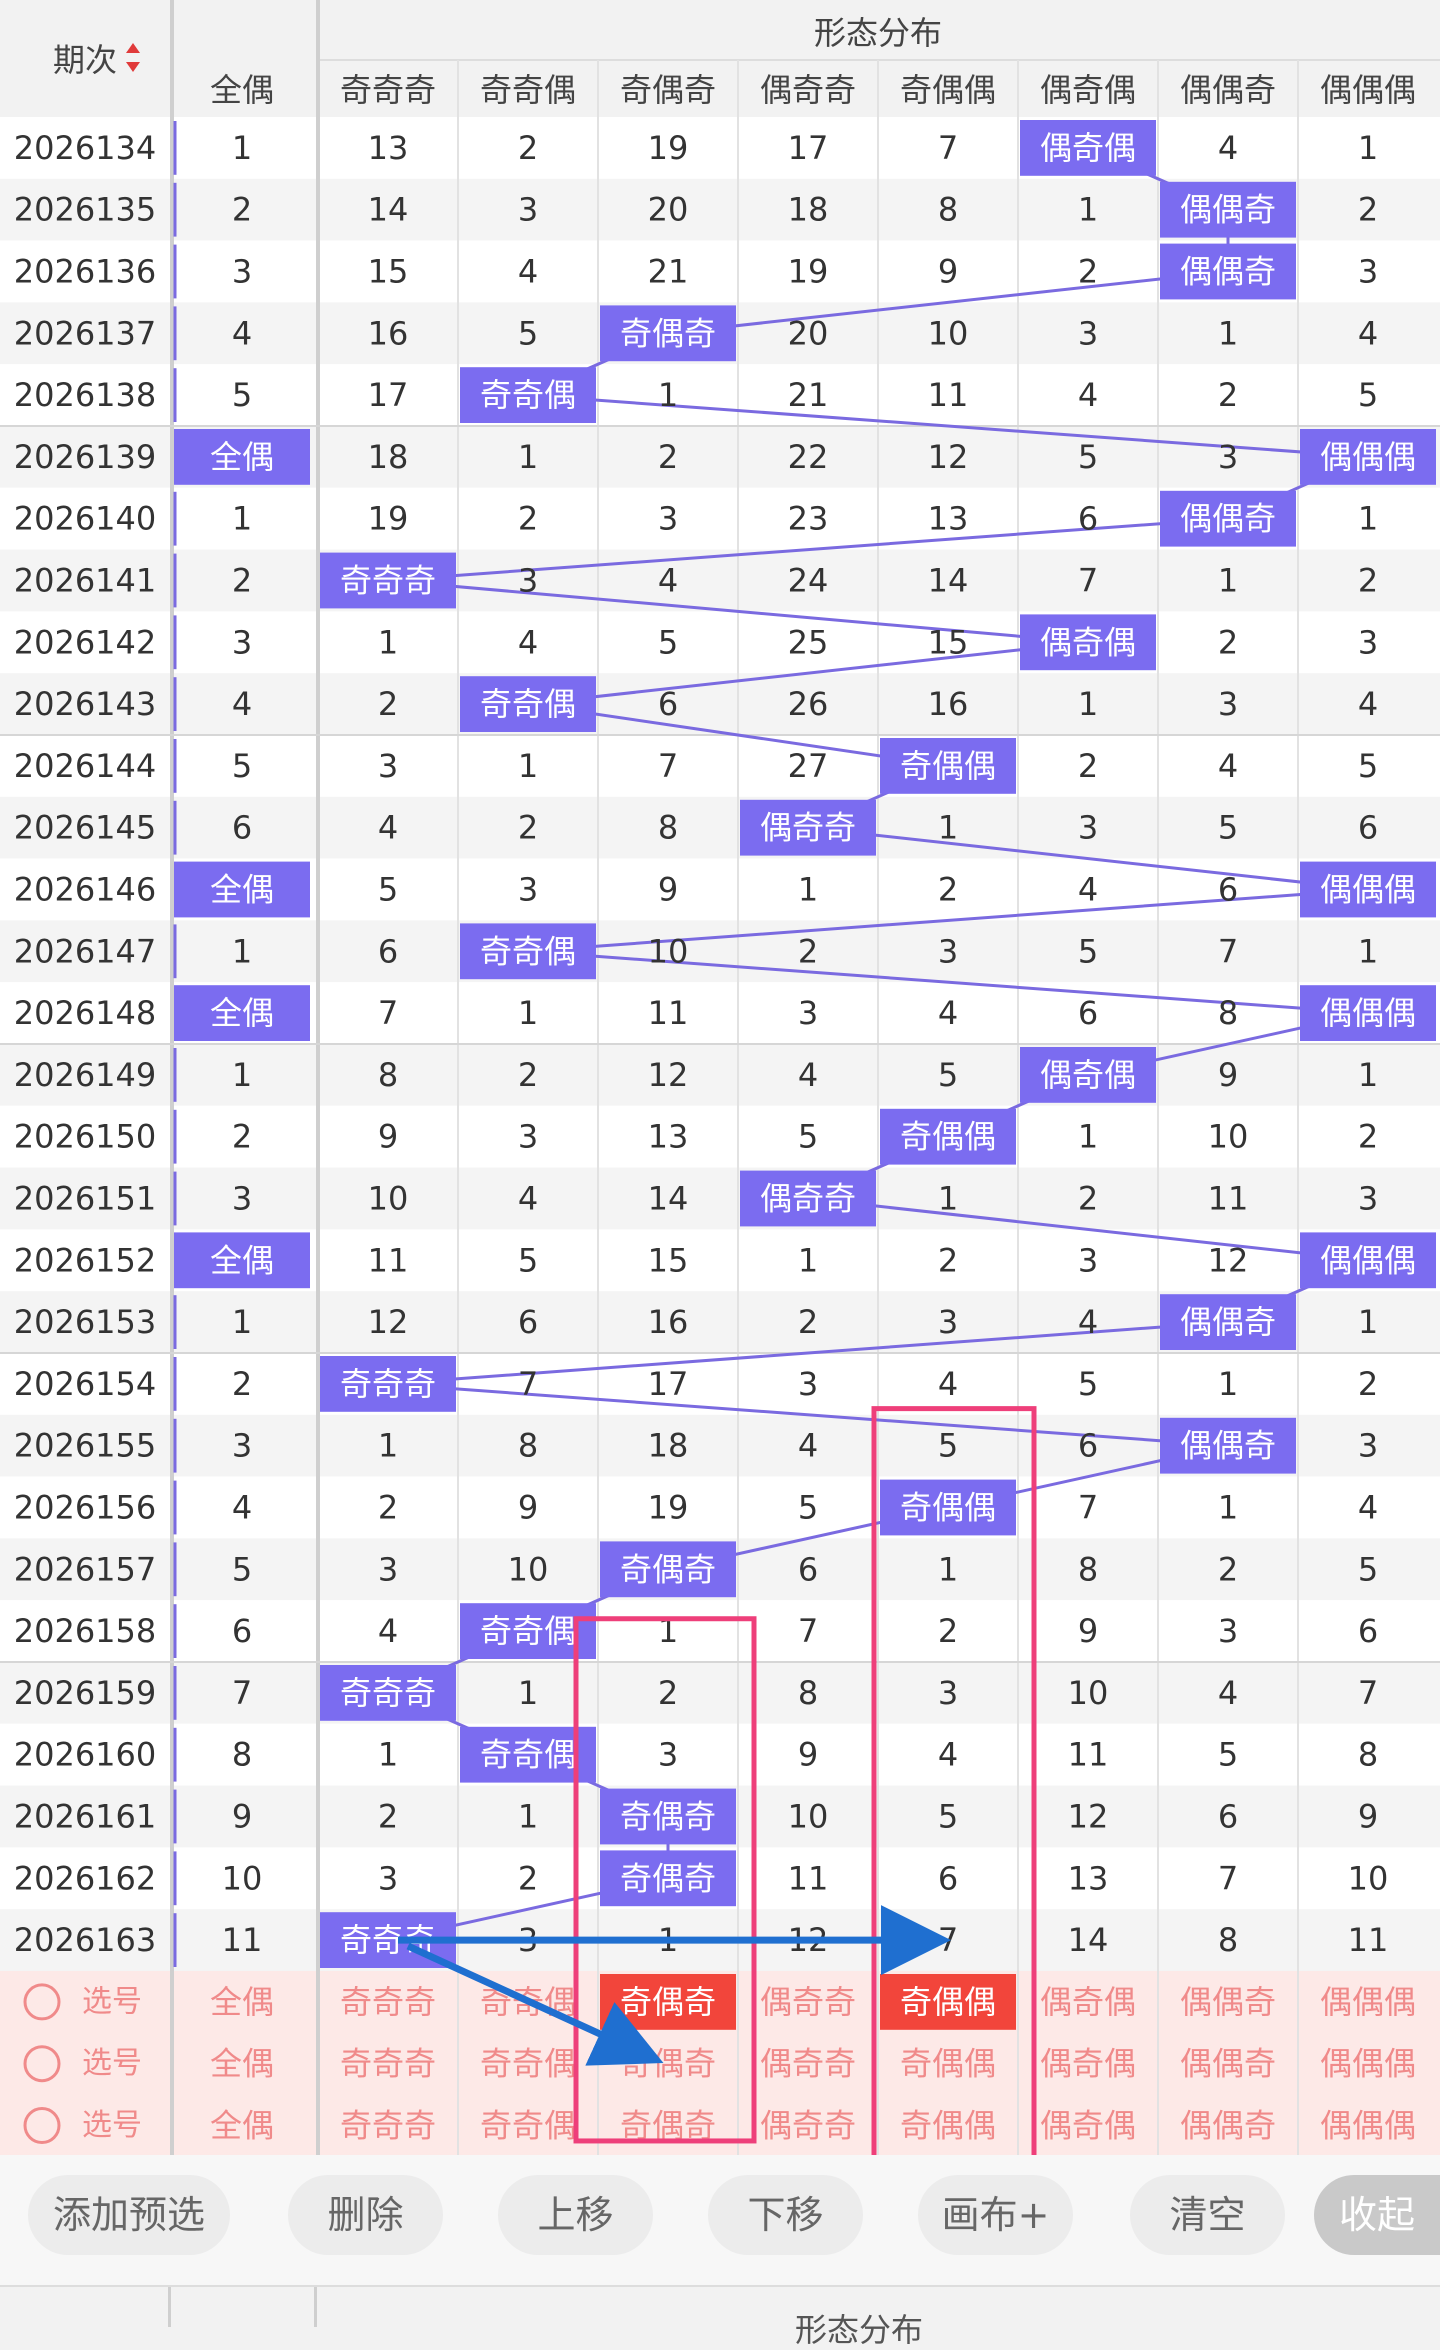 Image resolution: width=1440 pixels, height=2350 pixels. What do you see at coordinates (948, 2002) in the screenshot?
I see `selected-option-label: 奇偶偶` at bounding box center [948, 2002].